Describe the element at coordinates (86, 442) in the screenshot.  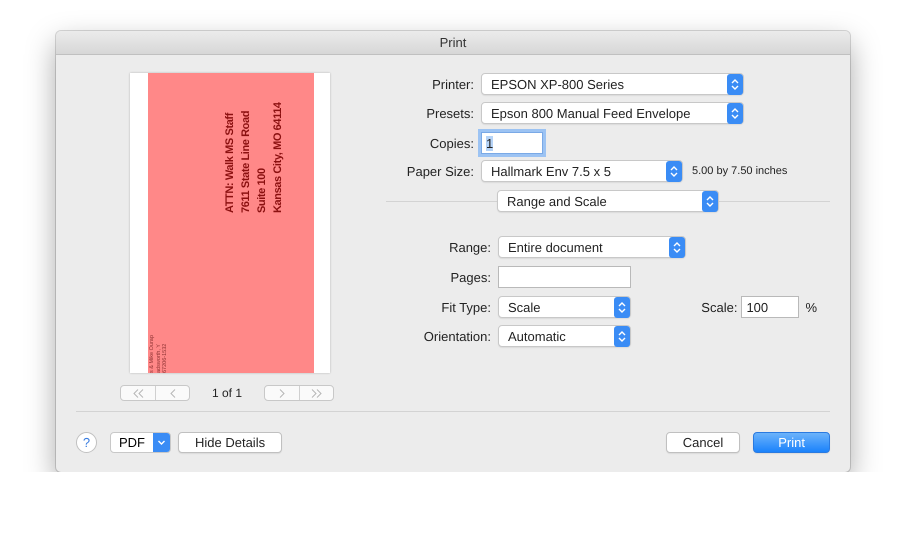
I see `help-button: ?` at that location.